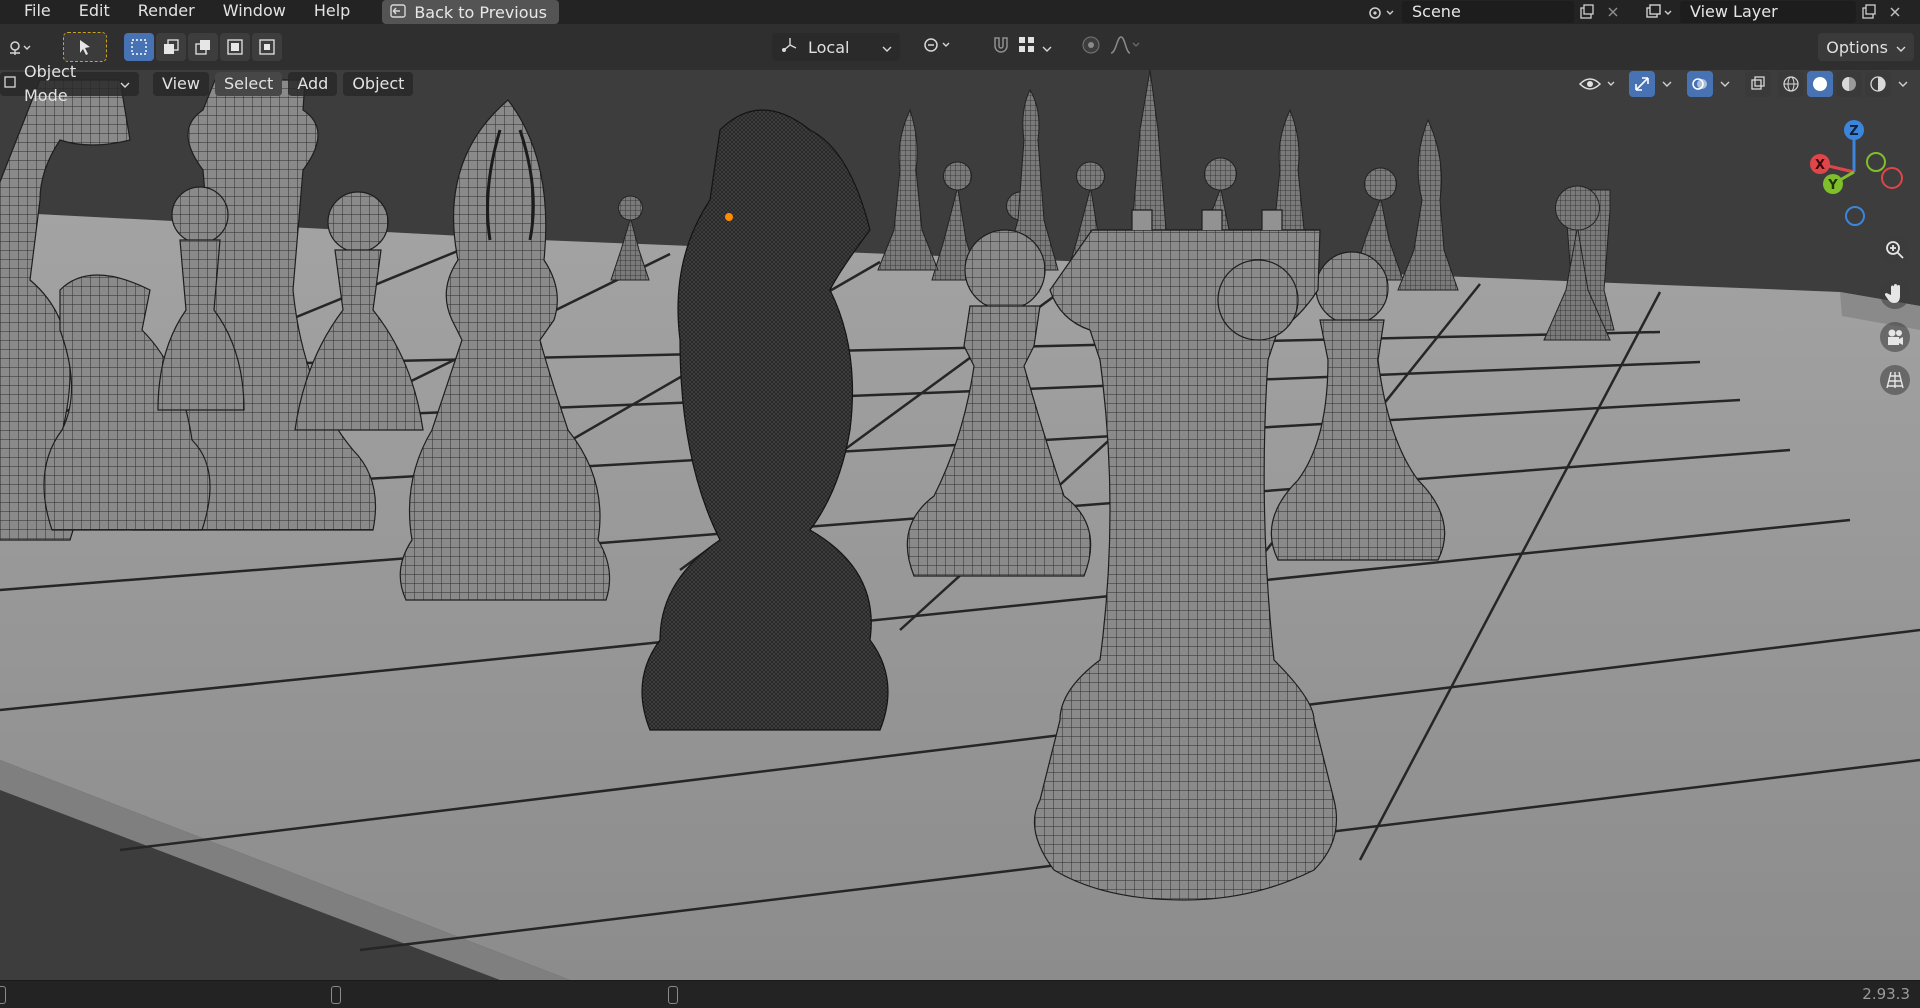 This screenshot has width=1920, height=1008. I want to click on version-label: 2.93.3, so click(1886, 994).